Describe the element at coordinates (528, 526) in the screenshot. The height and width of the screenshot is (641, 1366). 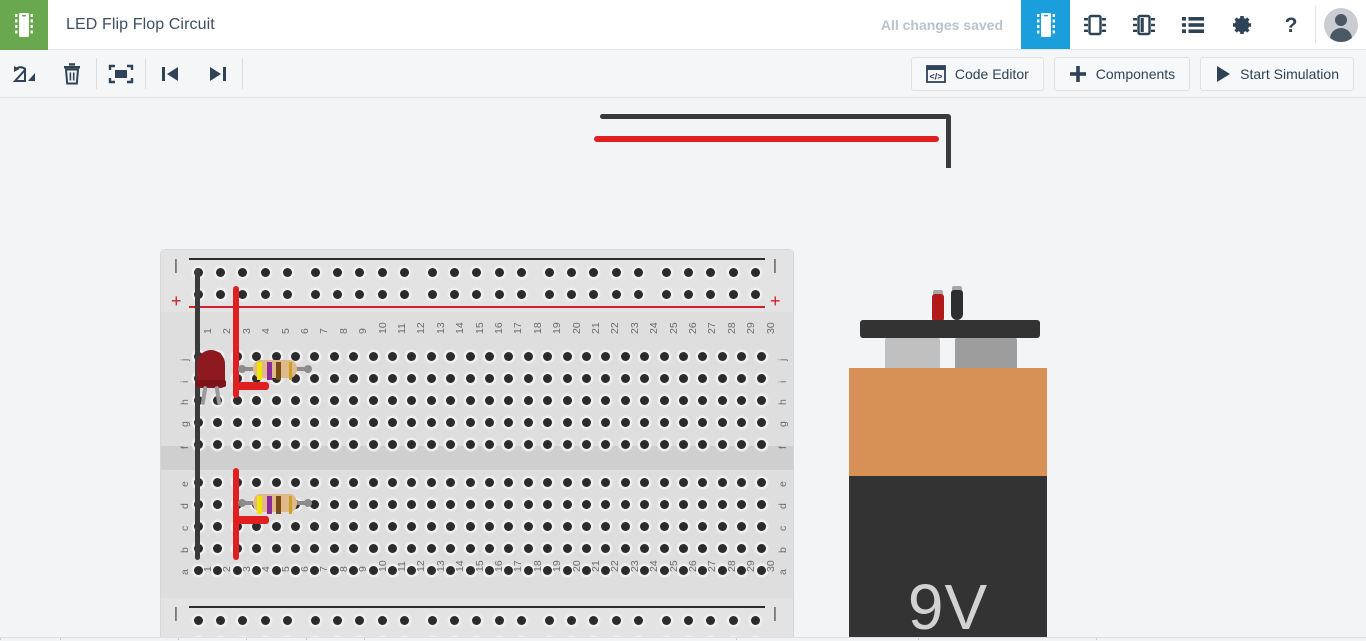
I see `hole-c18` at that location.